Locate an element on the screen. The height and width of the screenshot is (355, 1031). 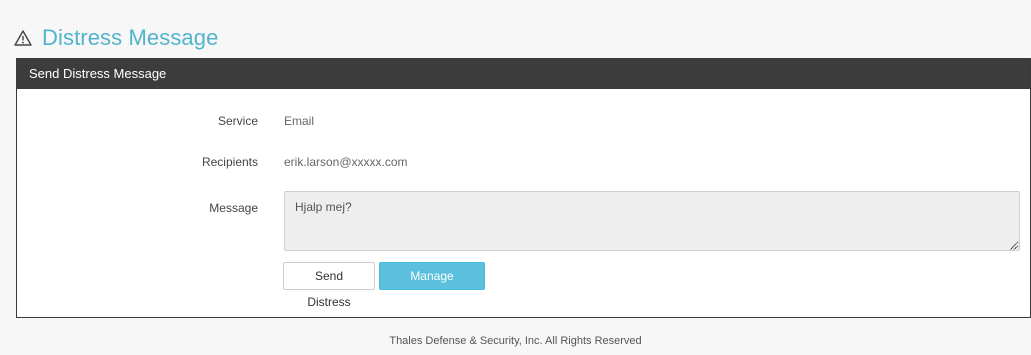
service-value: Email is located at coordinates (299, 121).